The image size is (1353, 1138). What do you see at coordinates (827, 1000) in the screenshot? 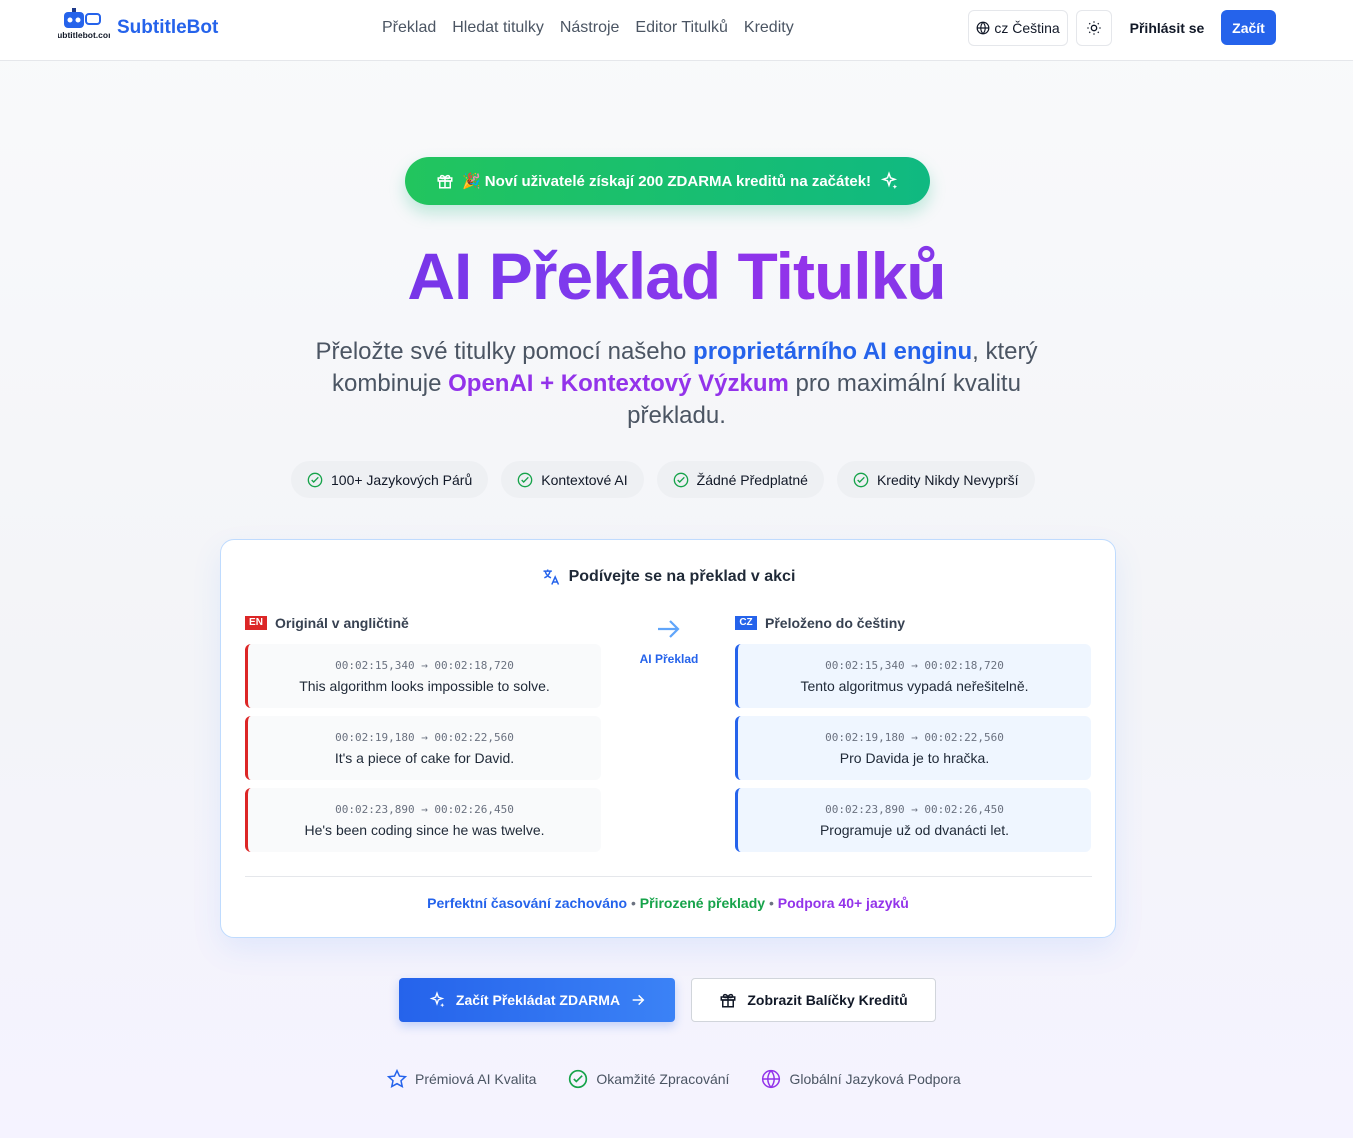
I see `view-credit-packages-label: Zobrazit Balíčky Kreditů` at bounding box center [827, 1000].